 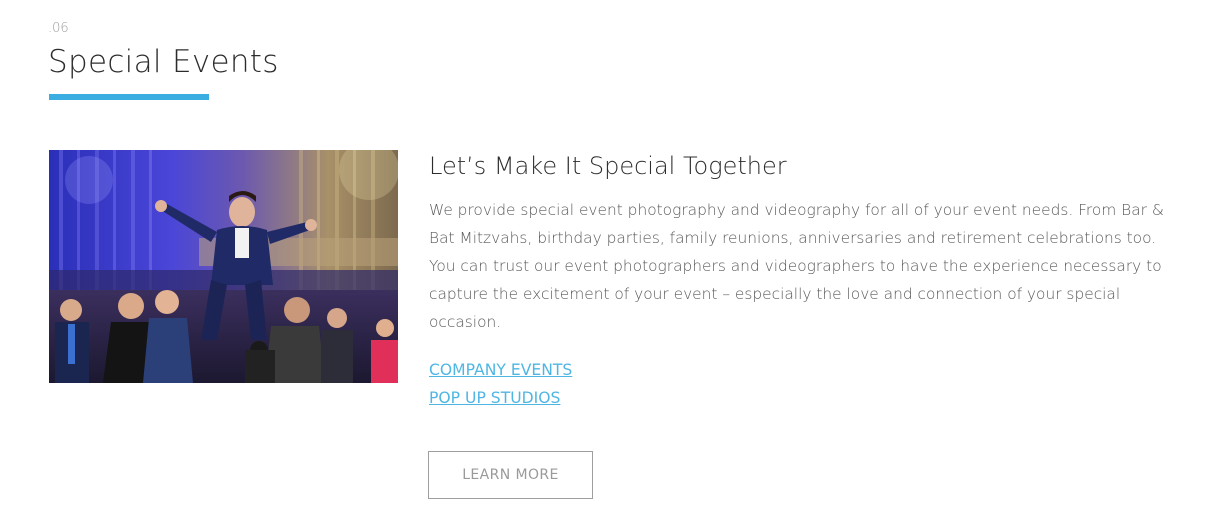 I want to click on content-heading: Let’s Make It Special Together, so click(x=608, y=166).